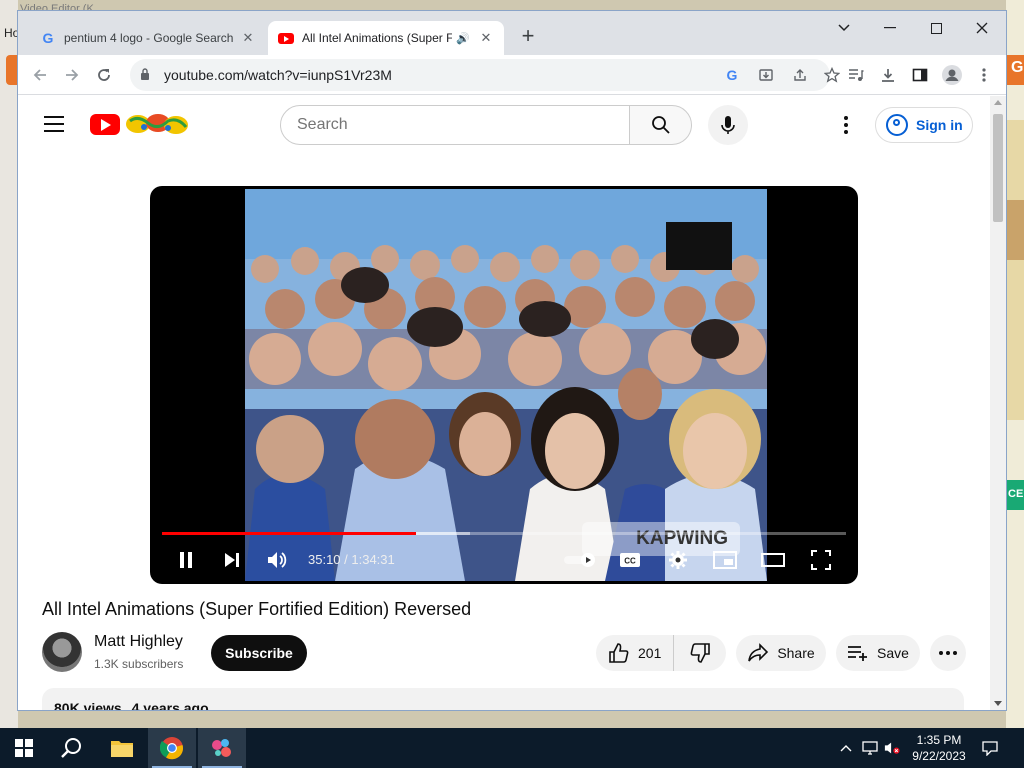 The width and height of the screenshot is (1024, 768). What do you see at coordinates (503, 699) in the screenshot?
I see `description-box: 80K views 4 years ago` at bounding box center [503, 699].